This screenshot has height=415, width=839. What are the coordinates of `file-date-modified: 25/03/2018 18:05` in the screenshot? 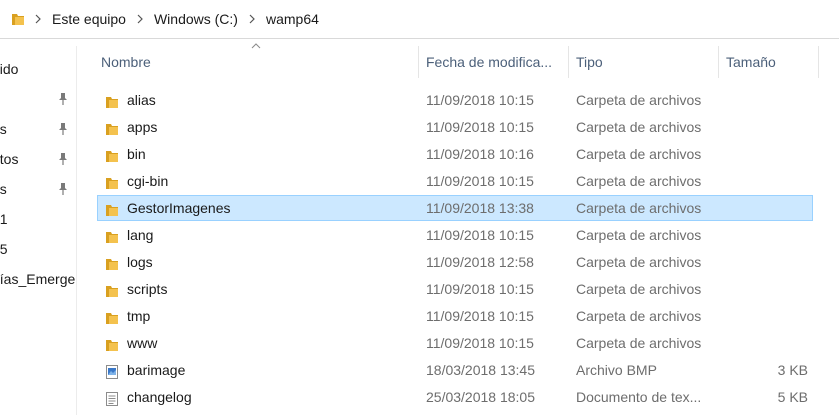 It's located at (480, 397).